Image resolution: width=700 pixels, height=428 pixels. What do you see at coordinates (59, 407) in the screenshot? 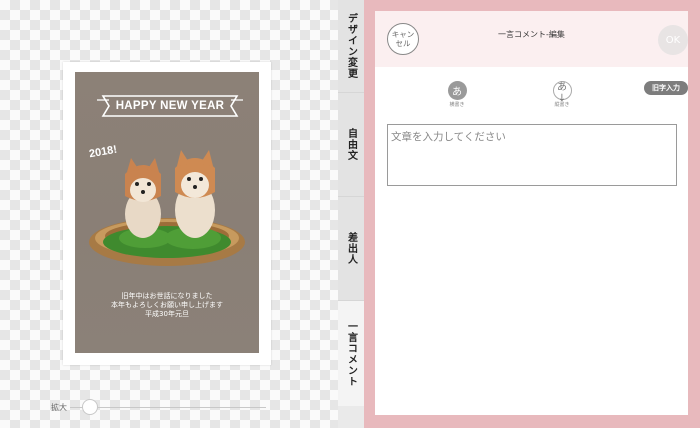
I see `zoom-label: 拡大` at bounding box center [59, 407].